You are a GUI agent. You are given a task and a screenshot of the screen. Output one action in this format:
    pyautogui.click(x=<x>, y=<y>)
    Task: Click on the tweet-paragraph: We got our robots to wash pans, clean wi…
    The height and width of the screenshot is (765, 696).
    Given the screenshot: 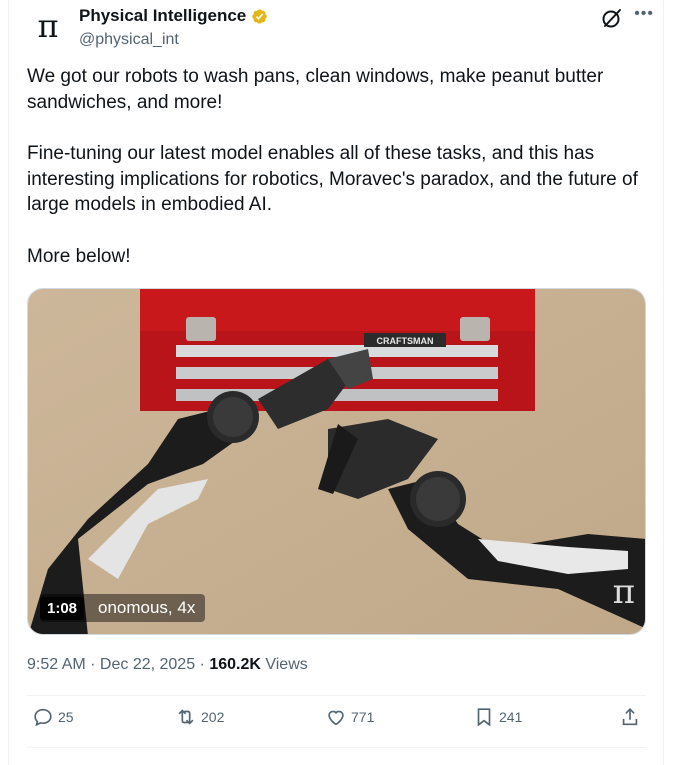 What is the action you would take?
    pyautogui.click(x=315, y=89)
    